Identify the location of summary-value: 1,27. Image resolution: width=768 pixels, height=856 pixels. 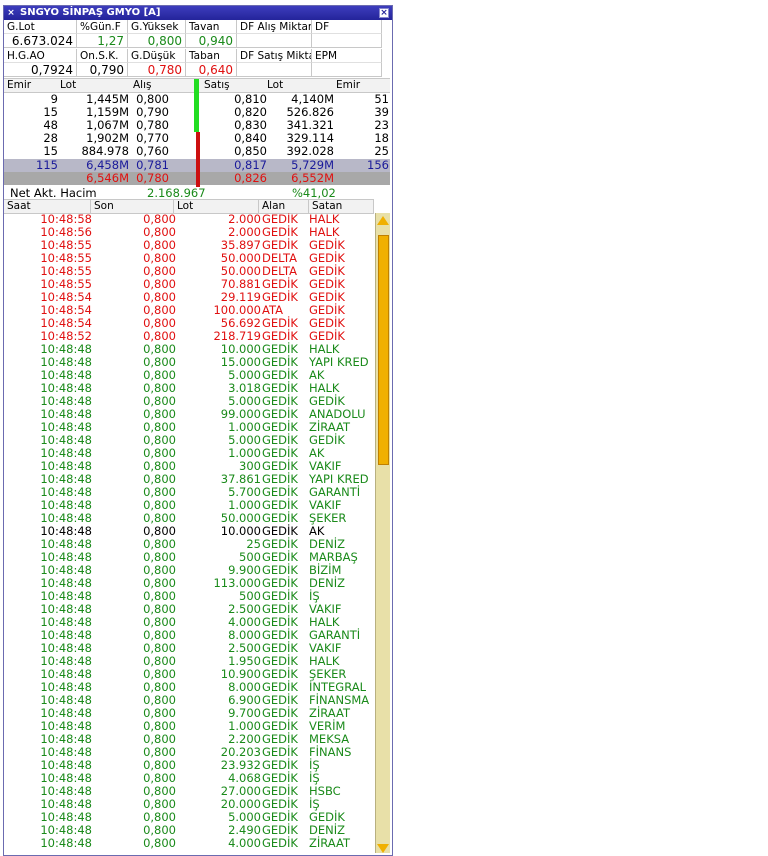
(102, 41).